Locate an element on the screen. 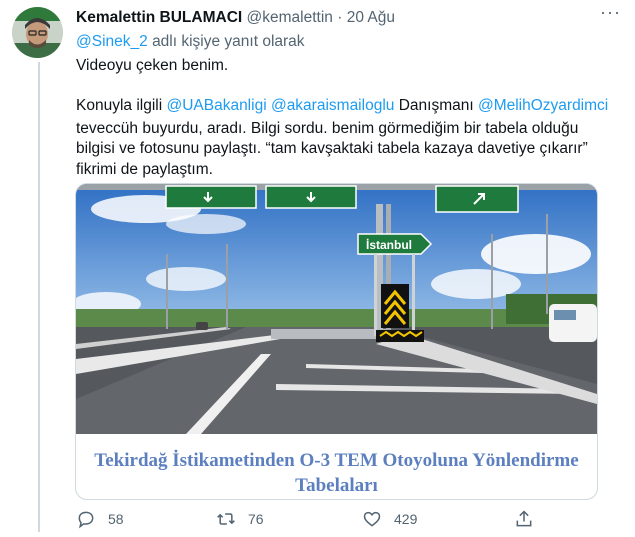 This screenshot has height=537, width=635. text-segment: Konuyla ilgili is located at coordinates (121, 105).